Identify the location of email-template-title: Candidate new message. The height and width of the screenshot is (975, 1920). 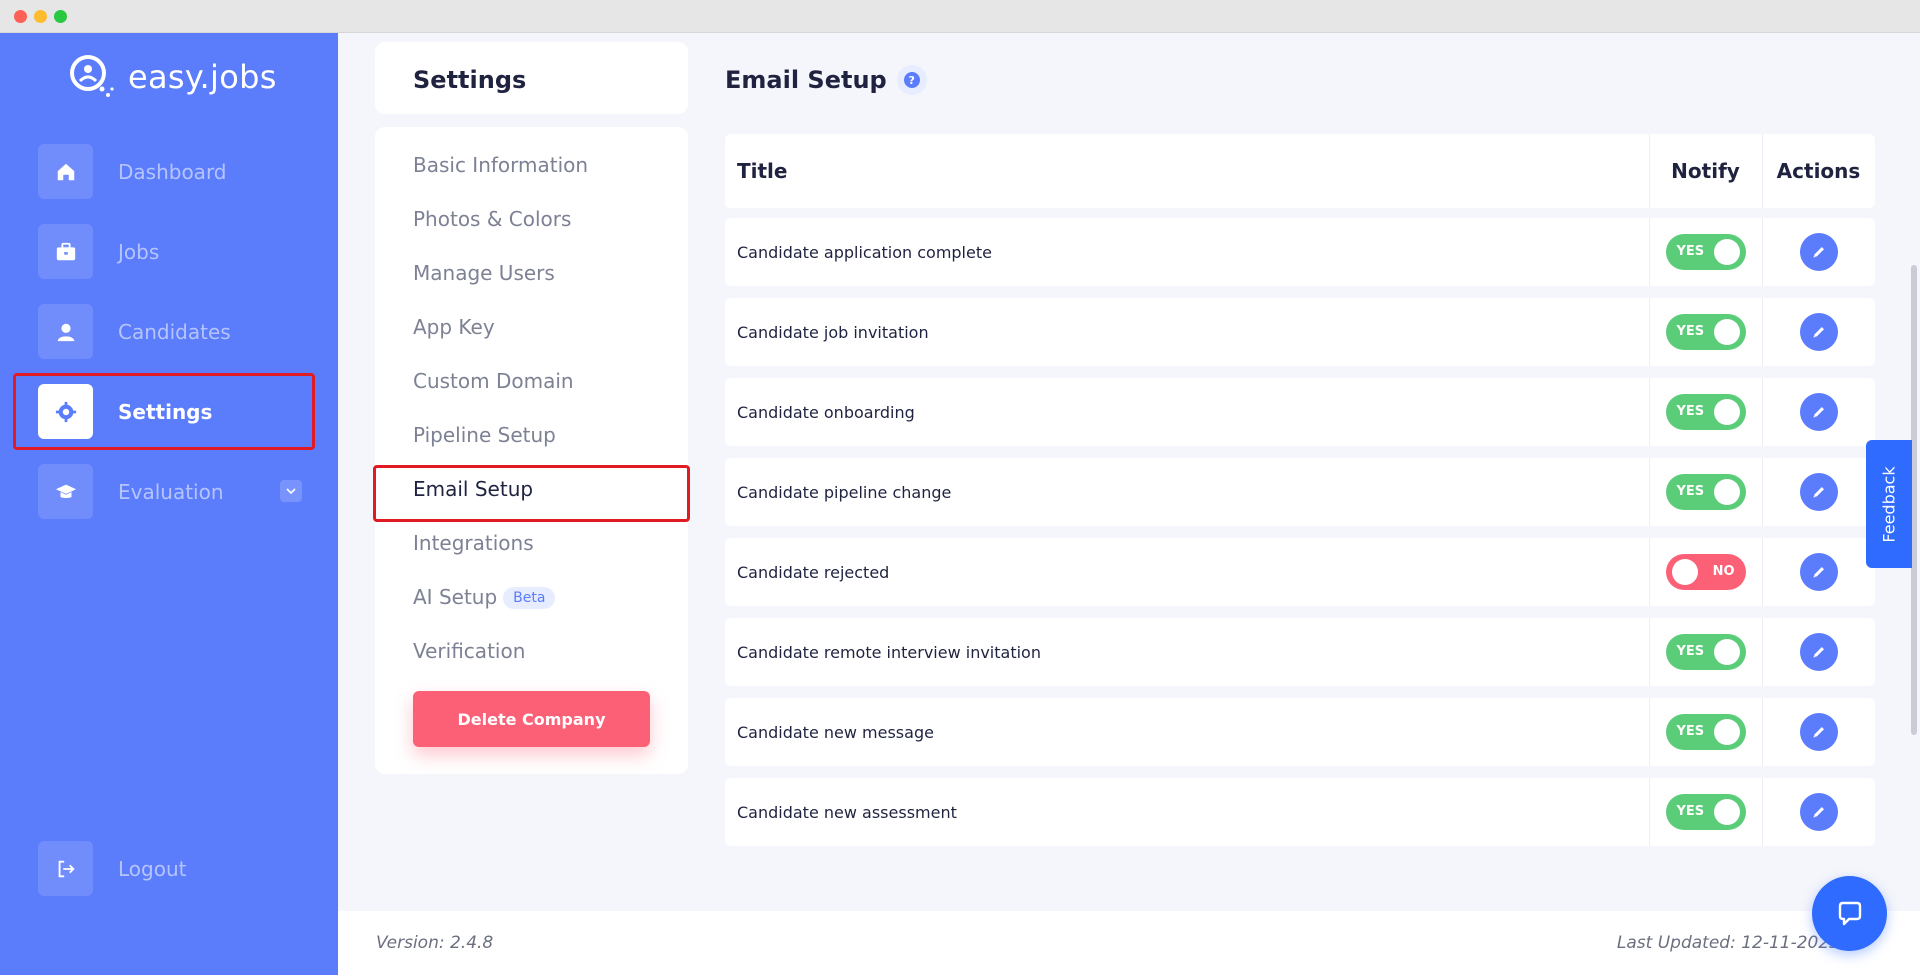
(835, 732).